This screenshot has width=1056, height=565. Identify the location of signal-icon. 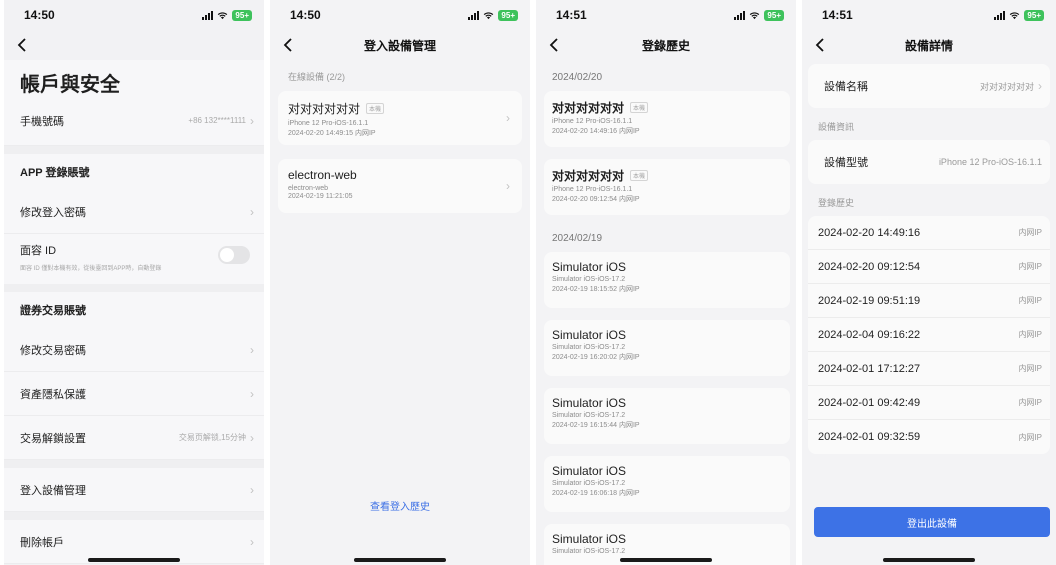
(208, 15).